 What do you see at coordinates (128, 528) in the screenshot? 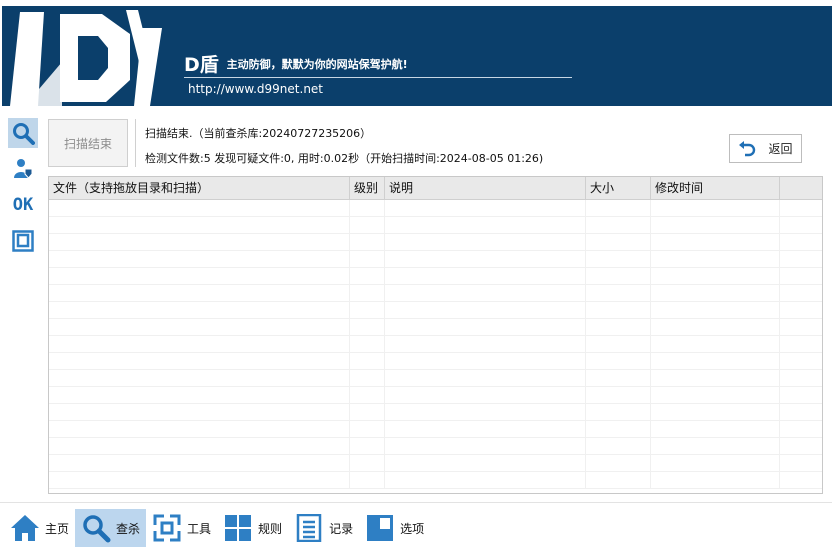
I see `nav-scan-label: 查杀` at bounding box center [128, 528].